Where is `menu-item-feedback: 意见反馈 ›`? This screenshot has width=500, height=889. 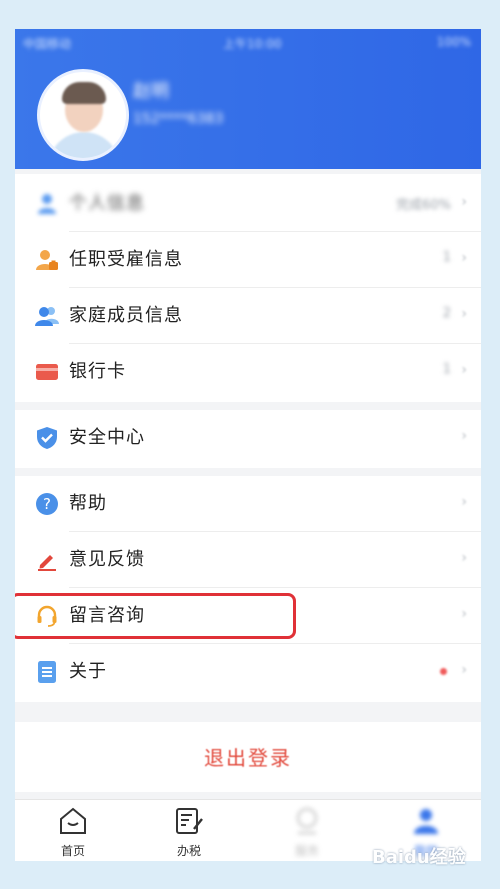
menu-item-feedback: 意见反馈 › is located at coordinates (248, 560).